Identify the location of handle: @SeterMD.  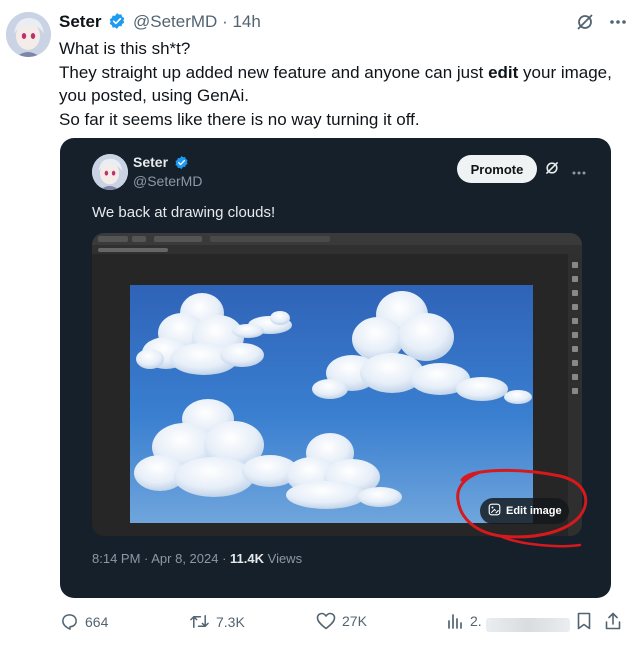
(175, 21).